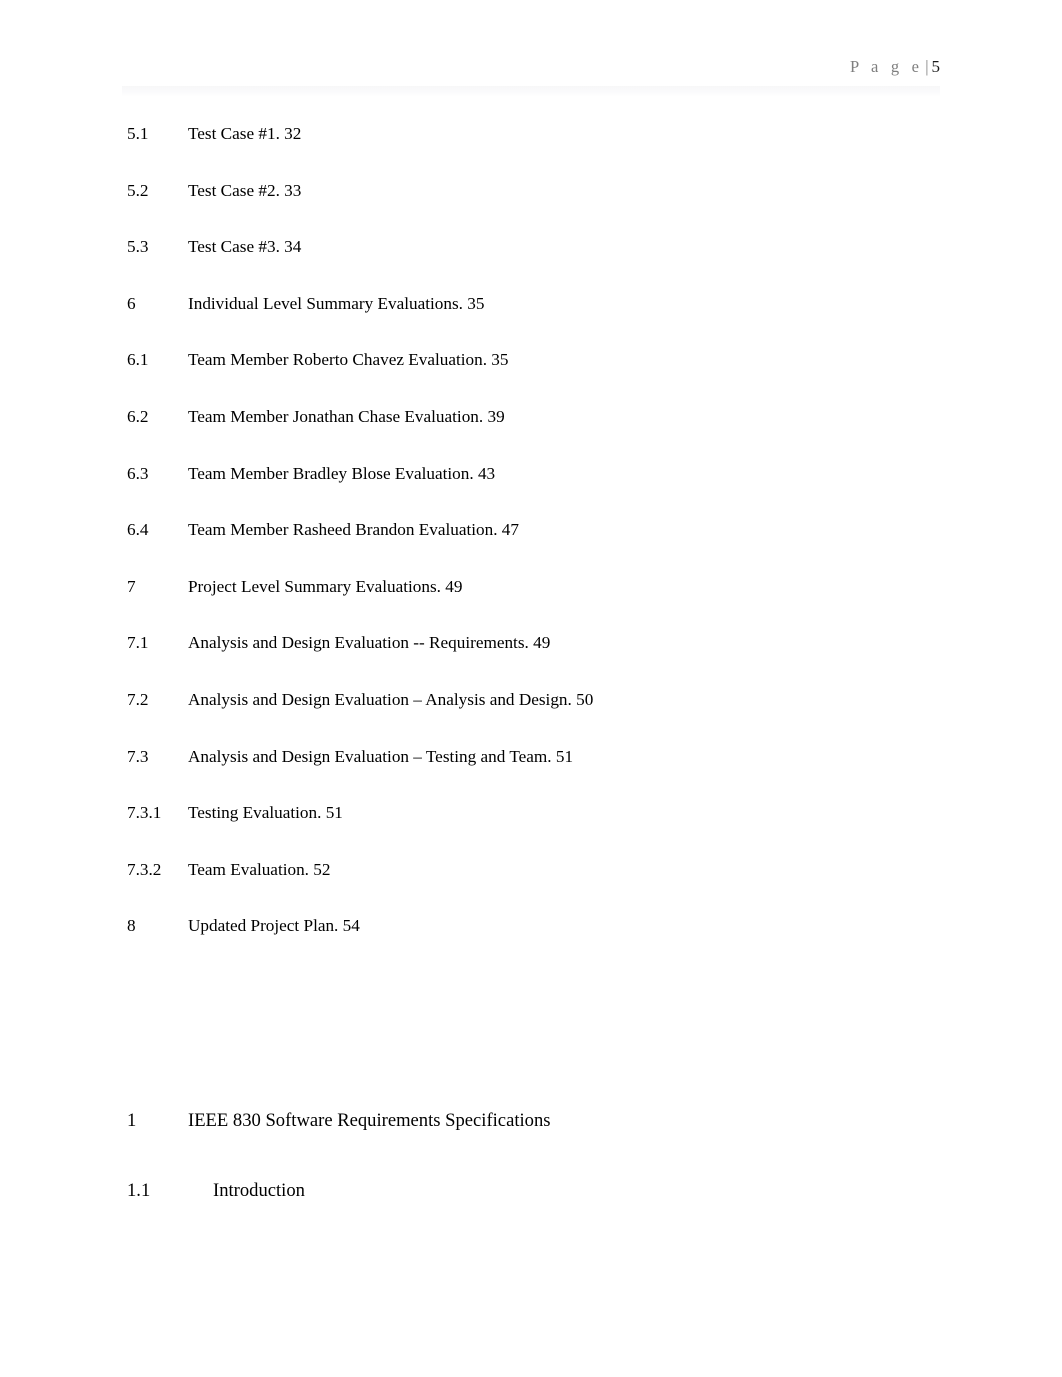 This screenshot has width=1062, height=1377. I want to click on page-number: 5, so click(936, 66).